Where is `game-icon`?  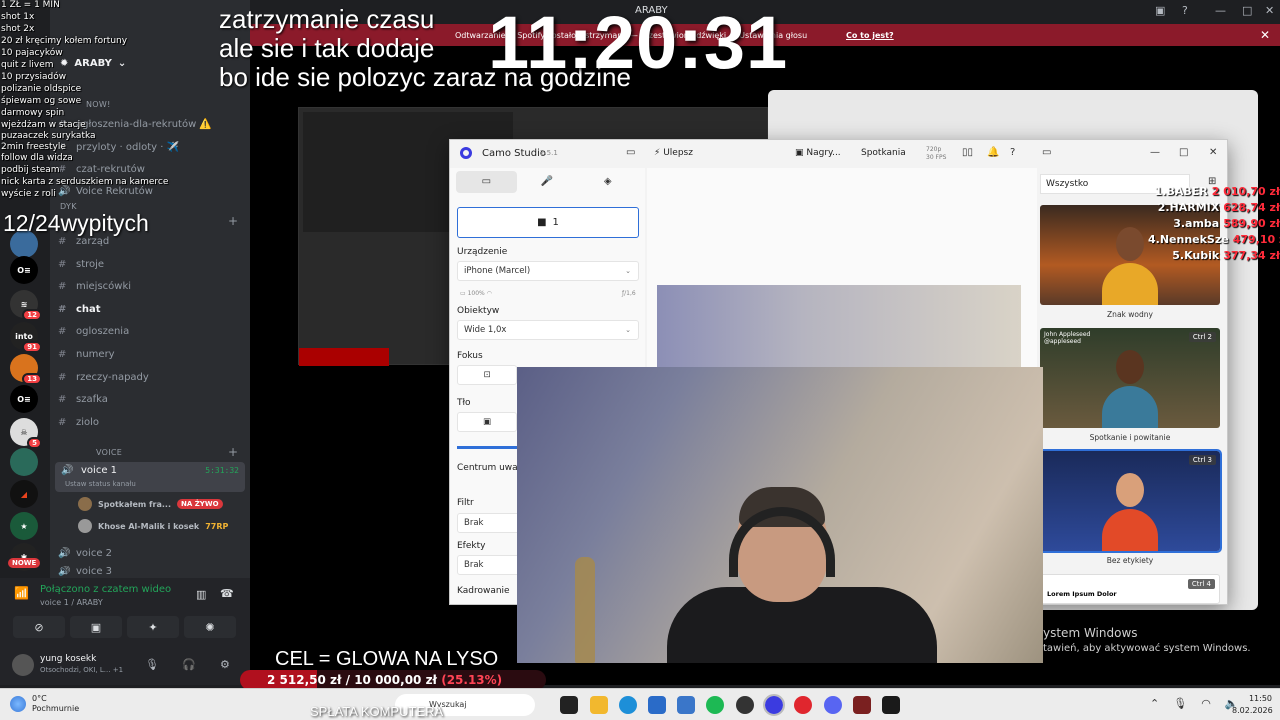 game-icon is located at coordinates (862, 705).